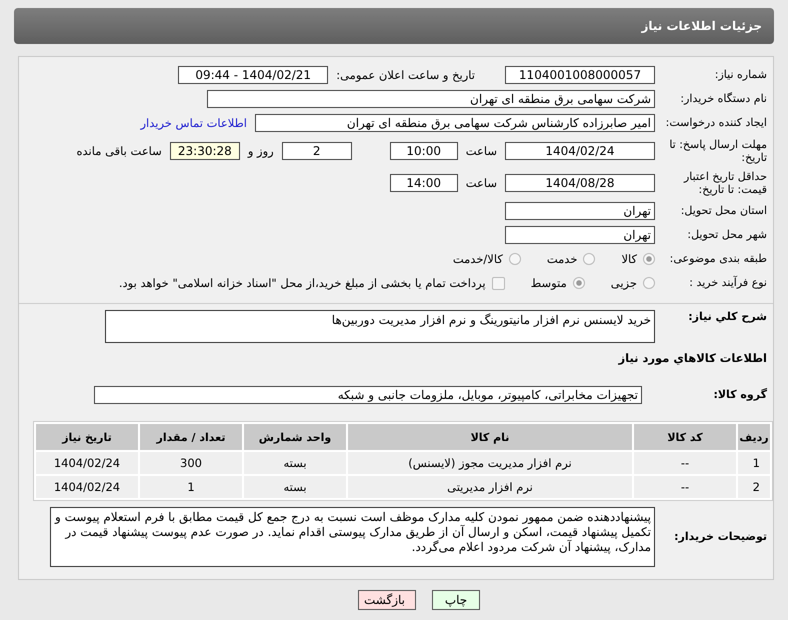 This screenshot has height=620, width=788. What do you see at coordinates (87, 437) in the screenshot?
I see `column-header: تاریخ نیاز` at bounding box center [87, 437].